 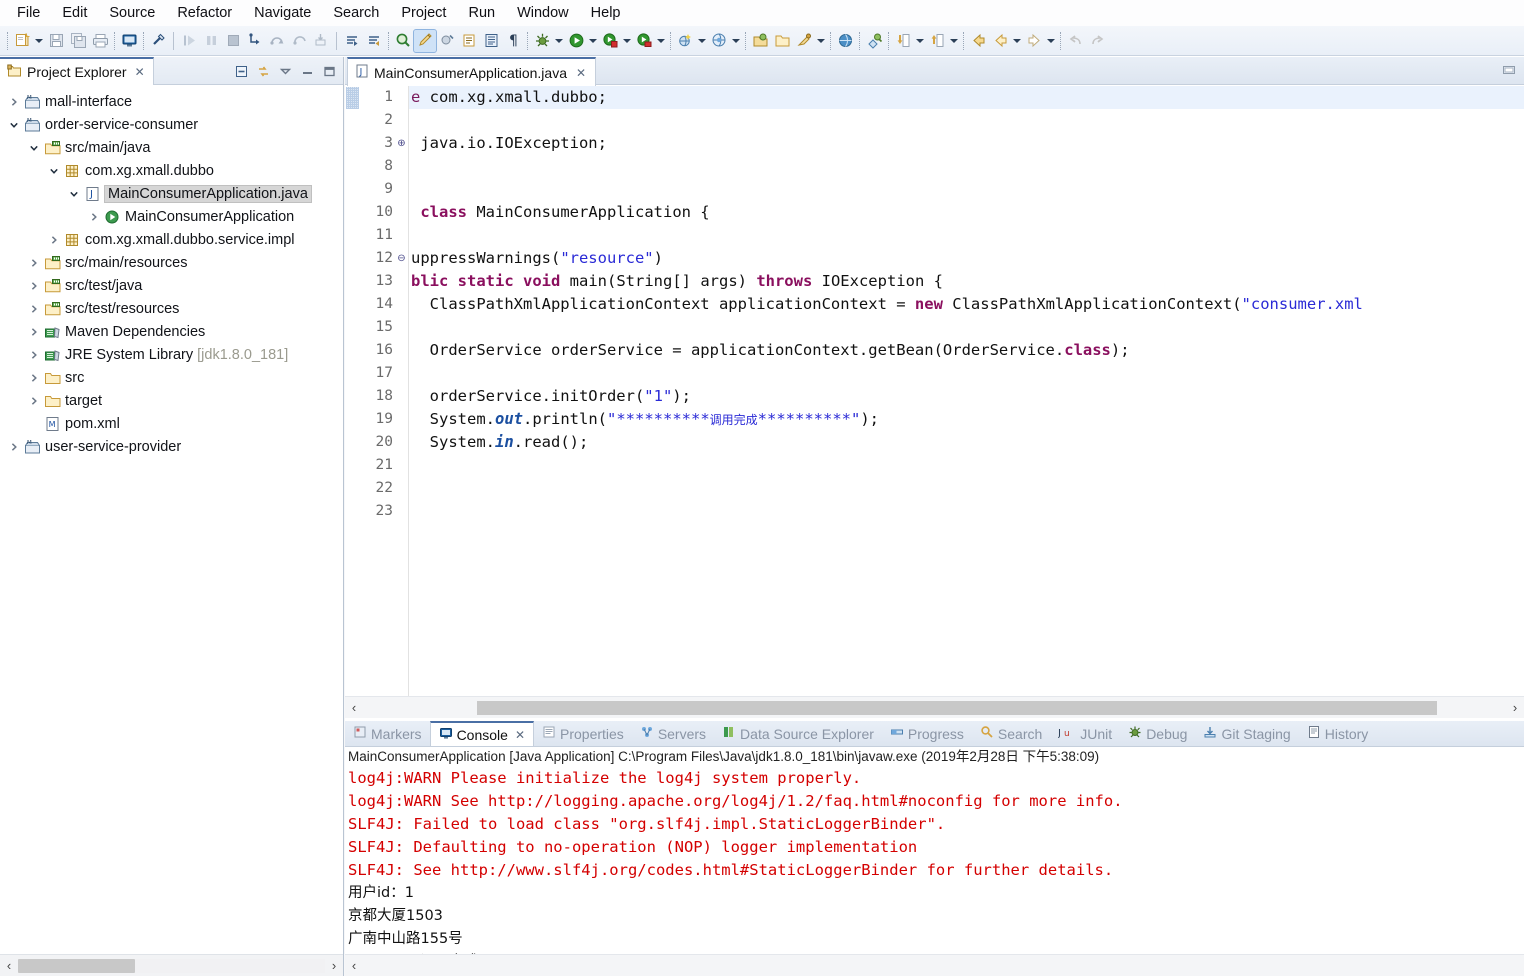 I want to click on terminate-icon, so click(x=233, y=41).